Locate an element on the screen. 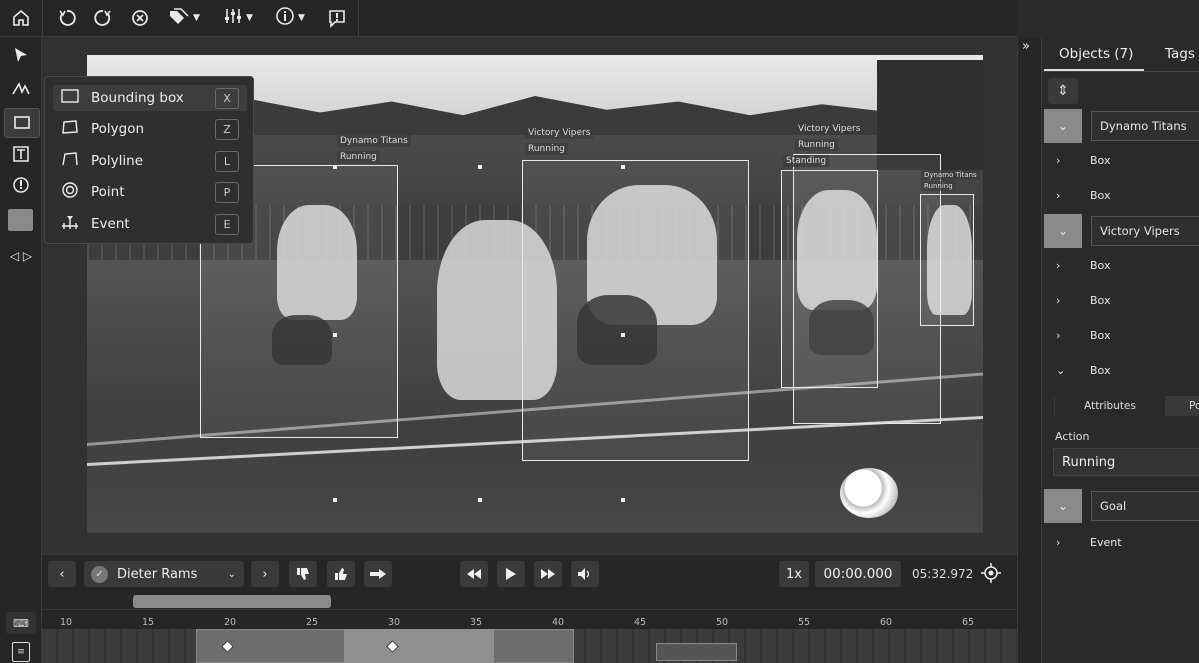 This screenshot has height=663, width=1199. tags-menu-button: ▼ is located at coordinates (184, 18).